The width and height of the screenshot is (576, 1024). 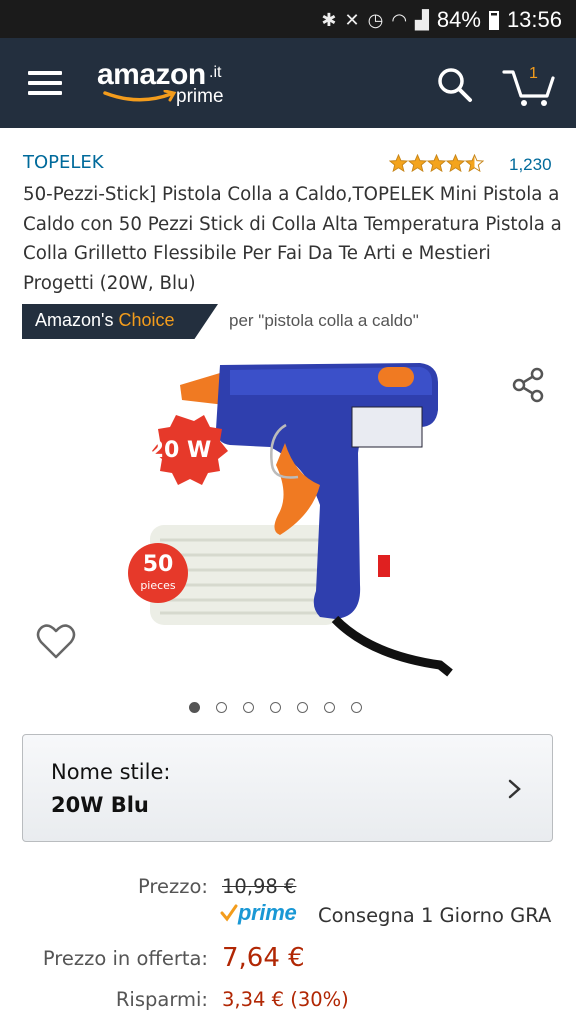 I want to click on image-carousel-dots, so click(x=275, y=707).